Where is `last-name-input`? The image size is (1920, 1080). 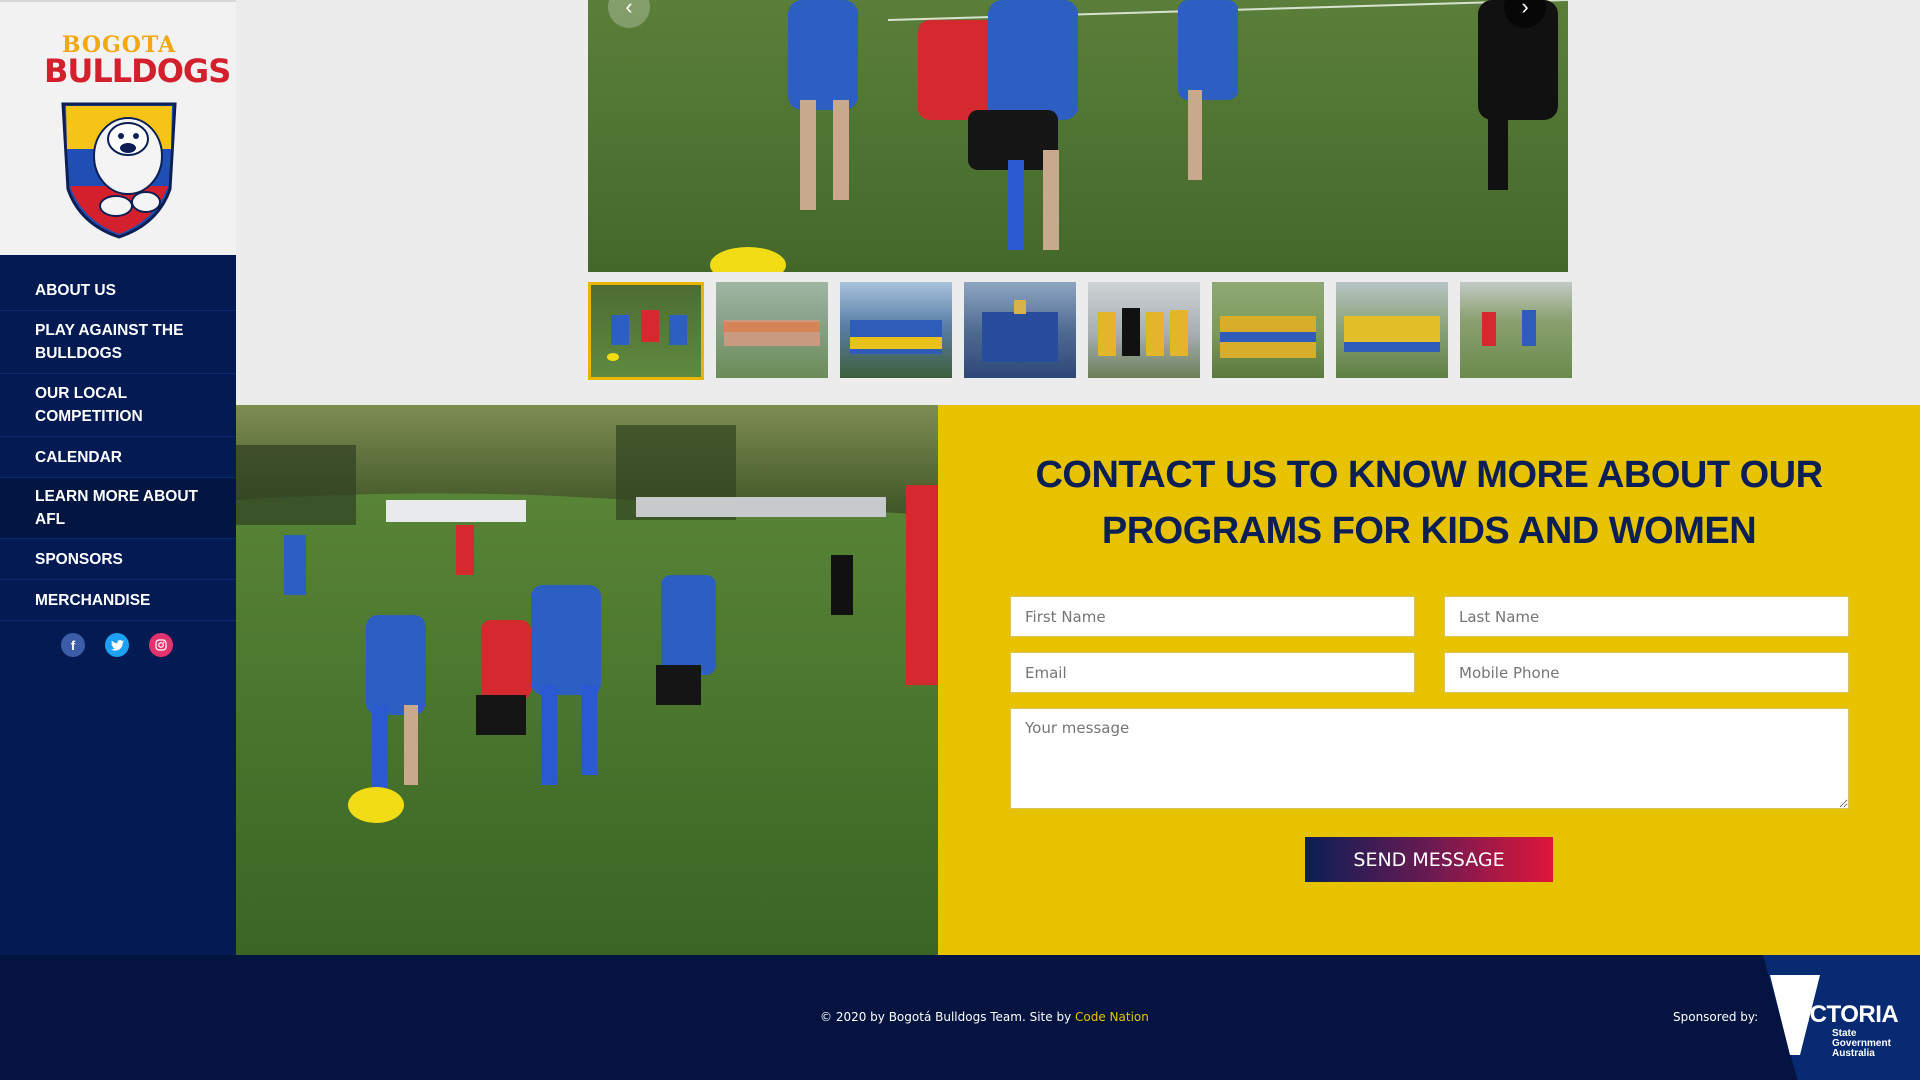
last-name-input is located at coordinates (1646, 616).